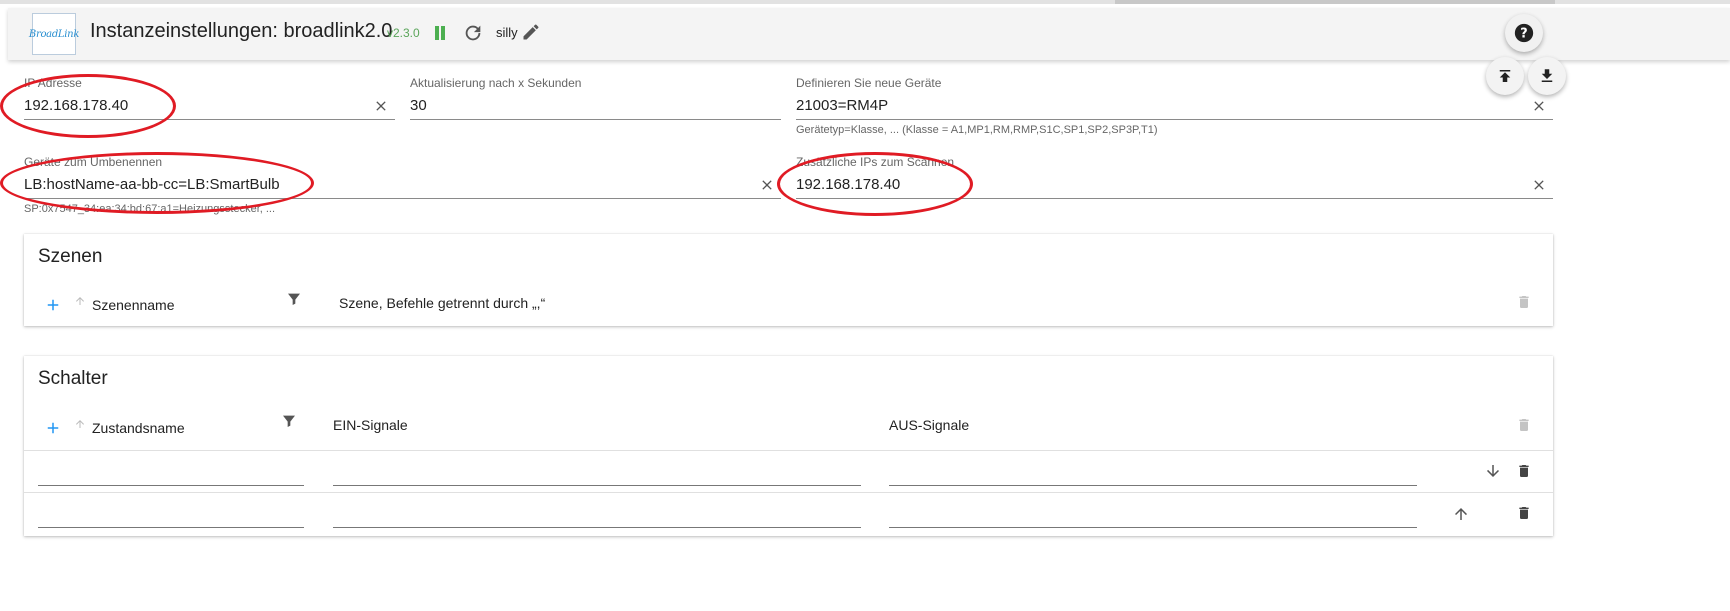  Describe the element at coordinates (865, 2) in the screenshot. I see `top-strip` at that location.